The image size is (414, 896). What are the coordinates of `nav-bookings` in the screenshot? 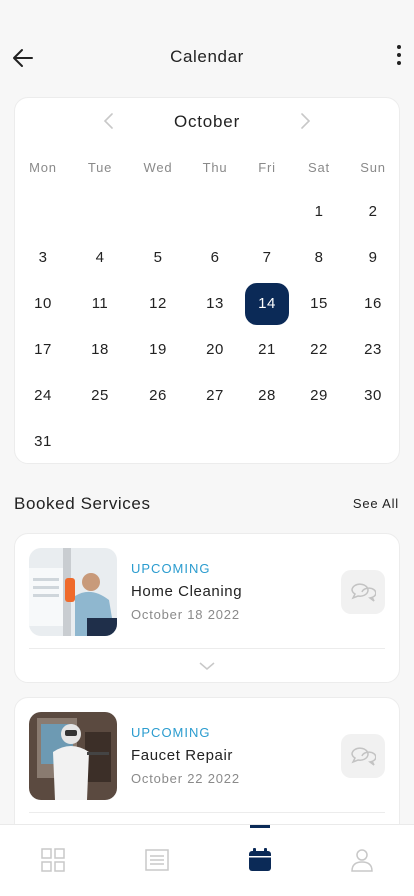 It's located at (157, 860).